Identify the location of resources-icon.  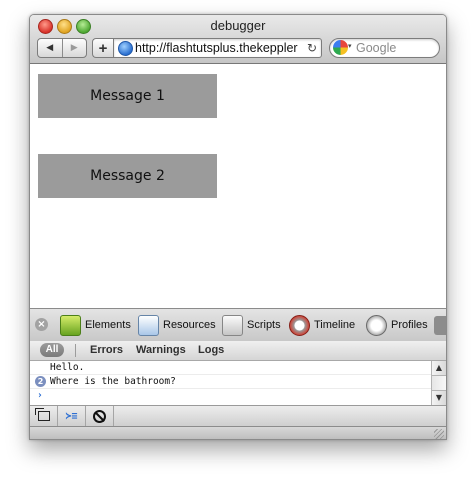
(148, 325).